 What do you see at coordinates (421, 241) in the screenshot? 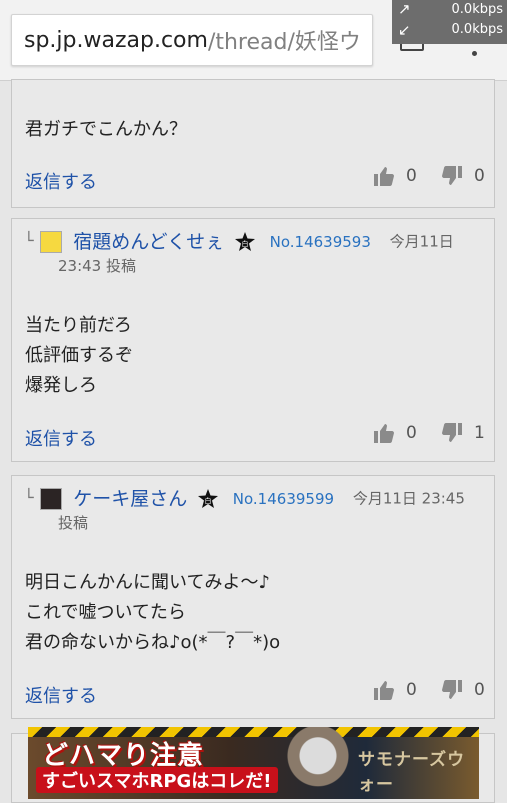
I see `post-date: 今月11日` at bounding box center [421, 241].